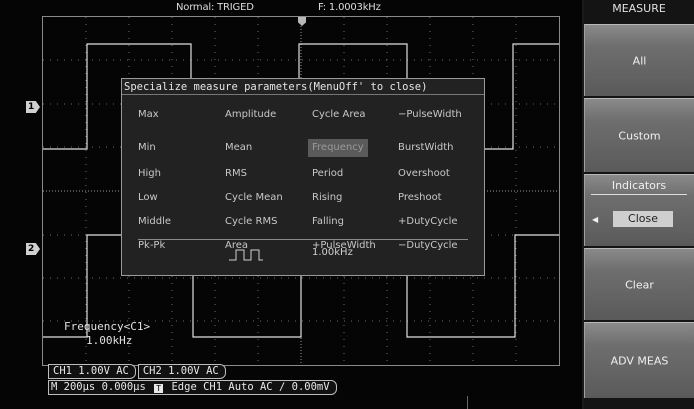  What do you see at coordinates (291, 402) in the screenshot?
I see `bottom-strip` at bounding box center [291, 402].